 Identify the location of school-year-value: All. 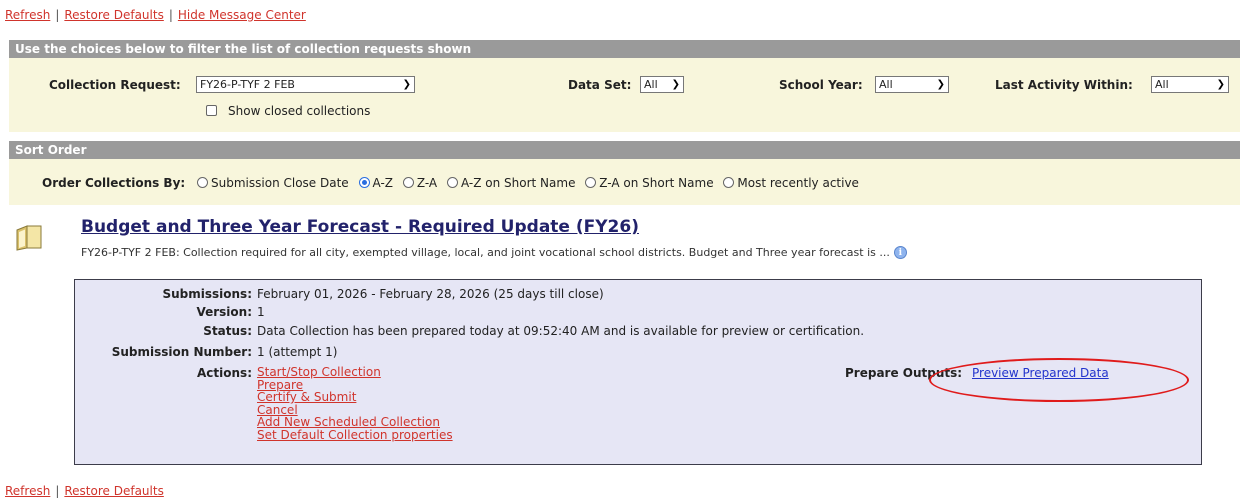
(886, 84).